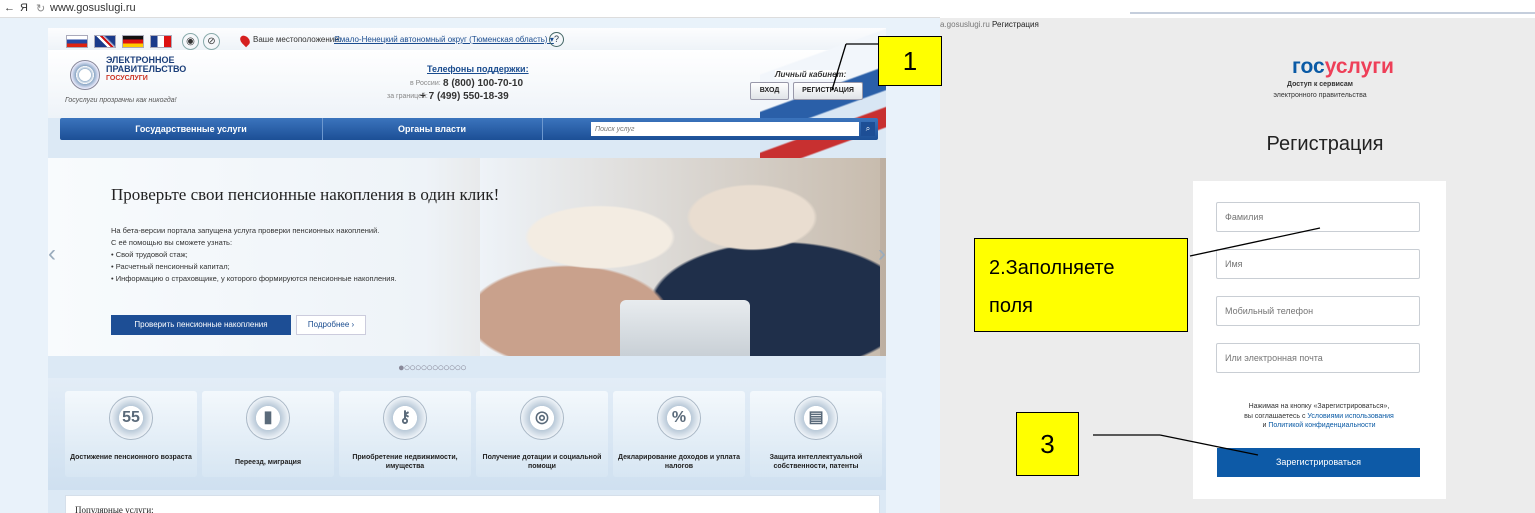 This screenshot has width=1535, height=513. What do you see at coordinates (1052, 268) in the screenshot?
I see `callout-step-2-line: 2.Заполняете` at bounding box center [1052, 268].